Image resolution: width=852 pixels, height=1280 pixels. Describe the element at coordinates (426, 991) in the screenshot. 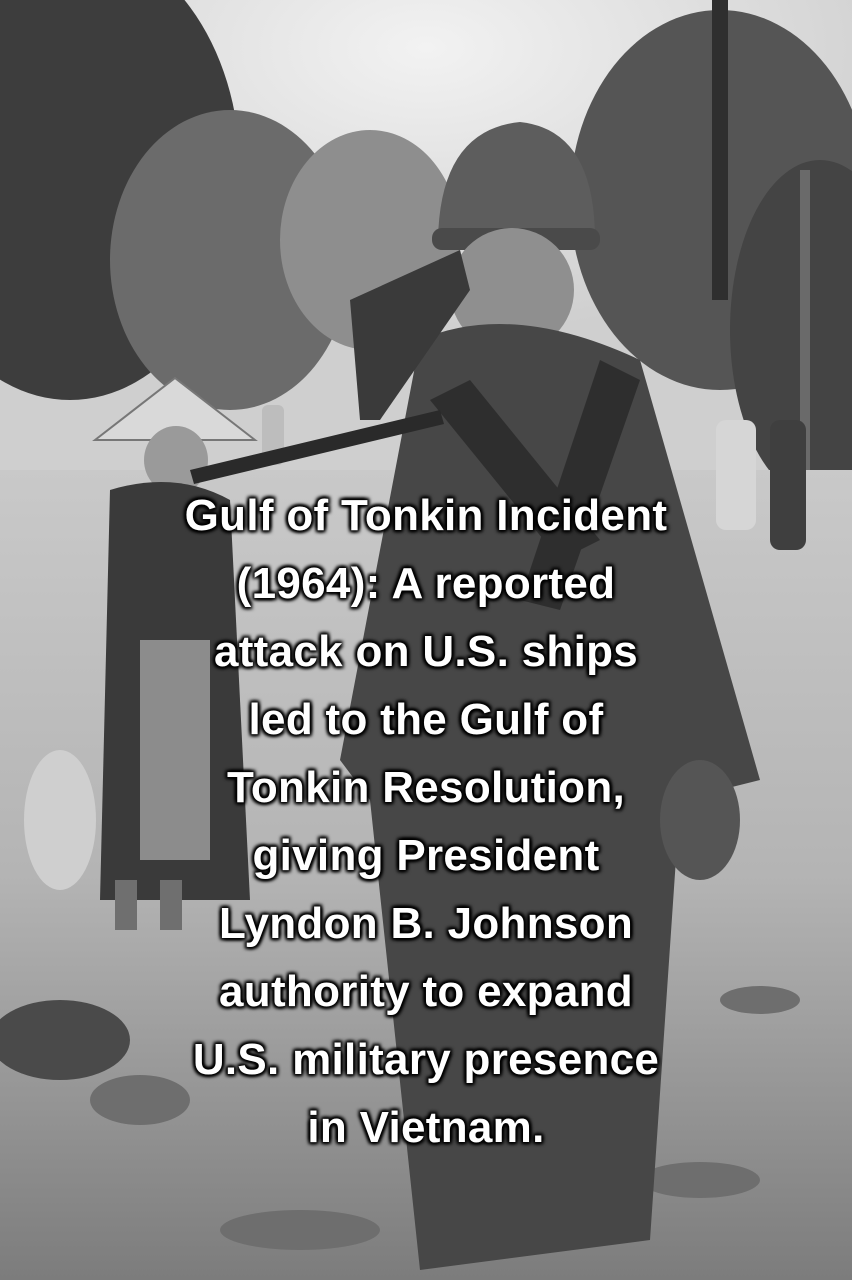

I see `caption-line: authority to expand` at that location.